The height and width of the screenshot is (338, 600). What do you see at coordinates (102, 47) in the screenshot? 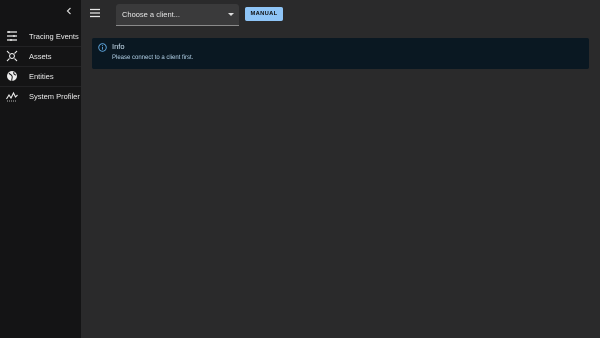
I see `info-icon` at bounding box center [102, 47].